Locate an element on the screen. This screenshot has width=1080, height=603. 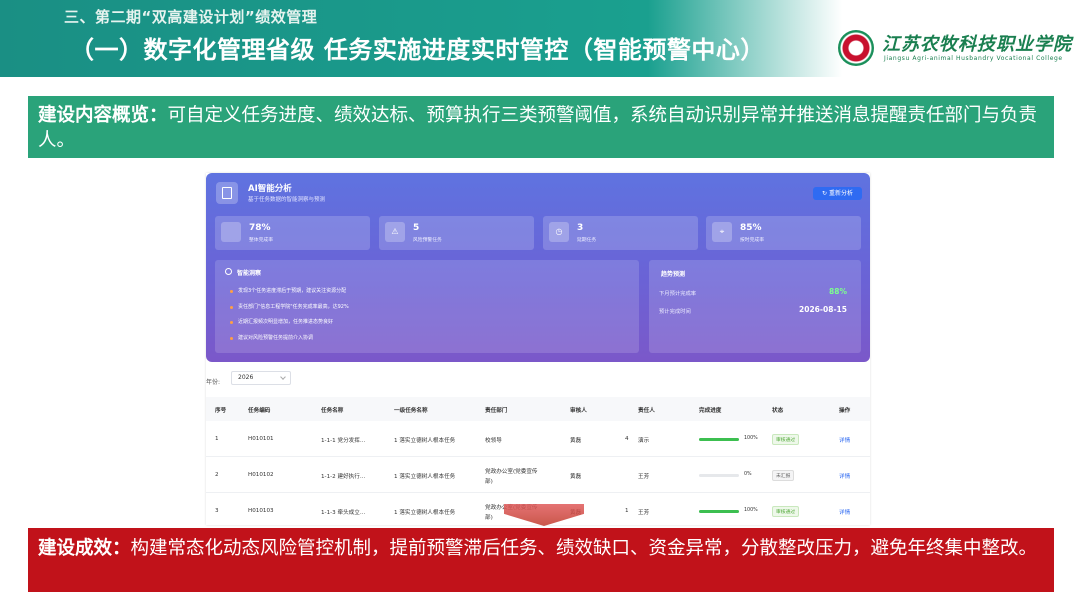
cell-extra: 1 is located at coordinates (627, 511).